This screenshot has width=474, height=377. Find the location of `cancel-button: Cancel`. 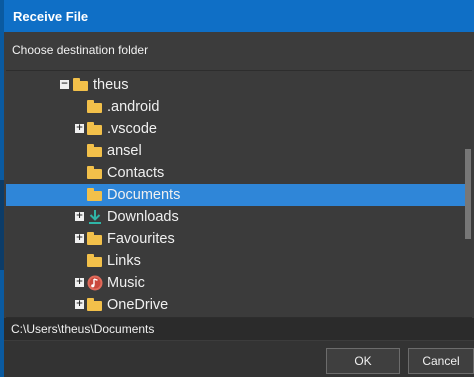

cancel-button: Cancel is located at coordinates (441, 361).